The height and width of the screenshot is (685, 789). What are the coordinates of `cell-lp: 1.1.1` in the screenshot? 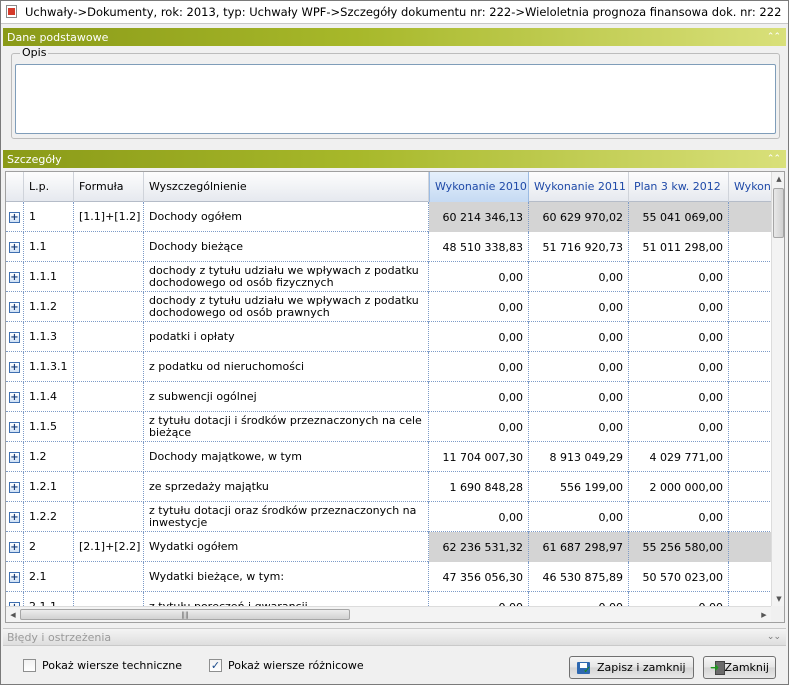 It's located at (49, 277).